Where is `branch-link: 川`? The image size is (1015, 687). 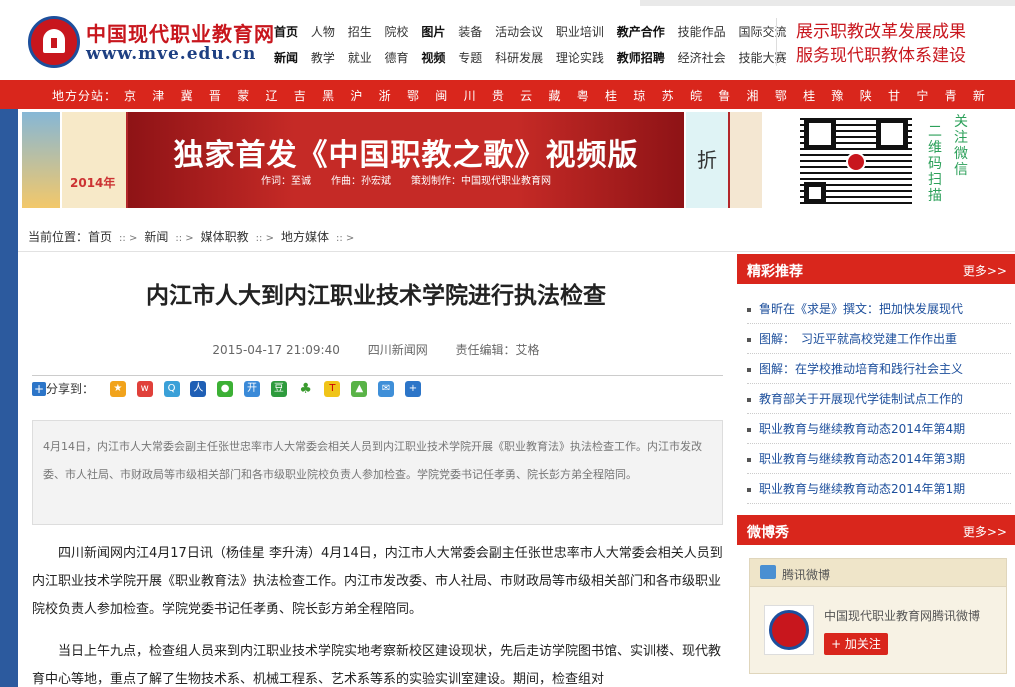 branch-link: 川 is located at coordinates (478, 95).